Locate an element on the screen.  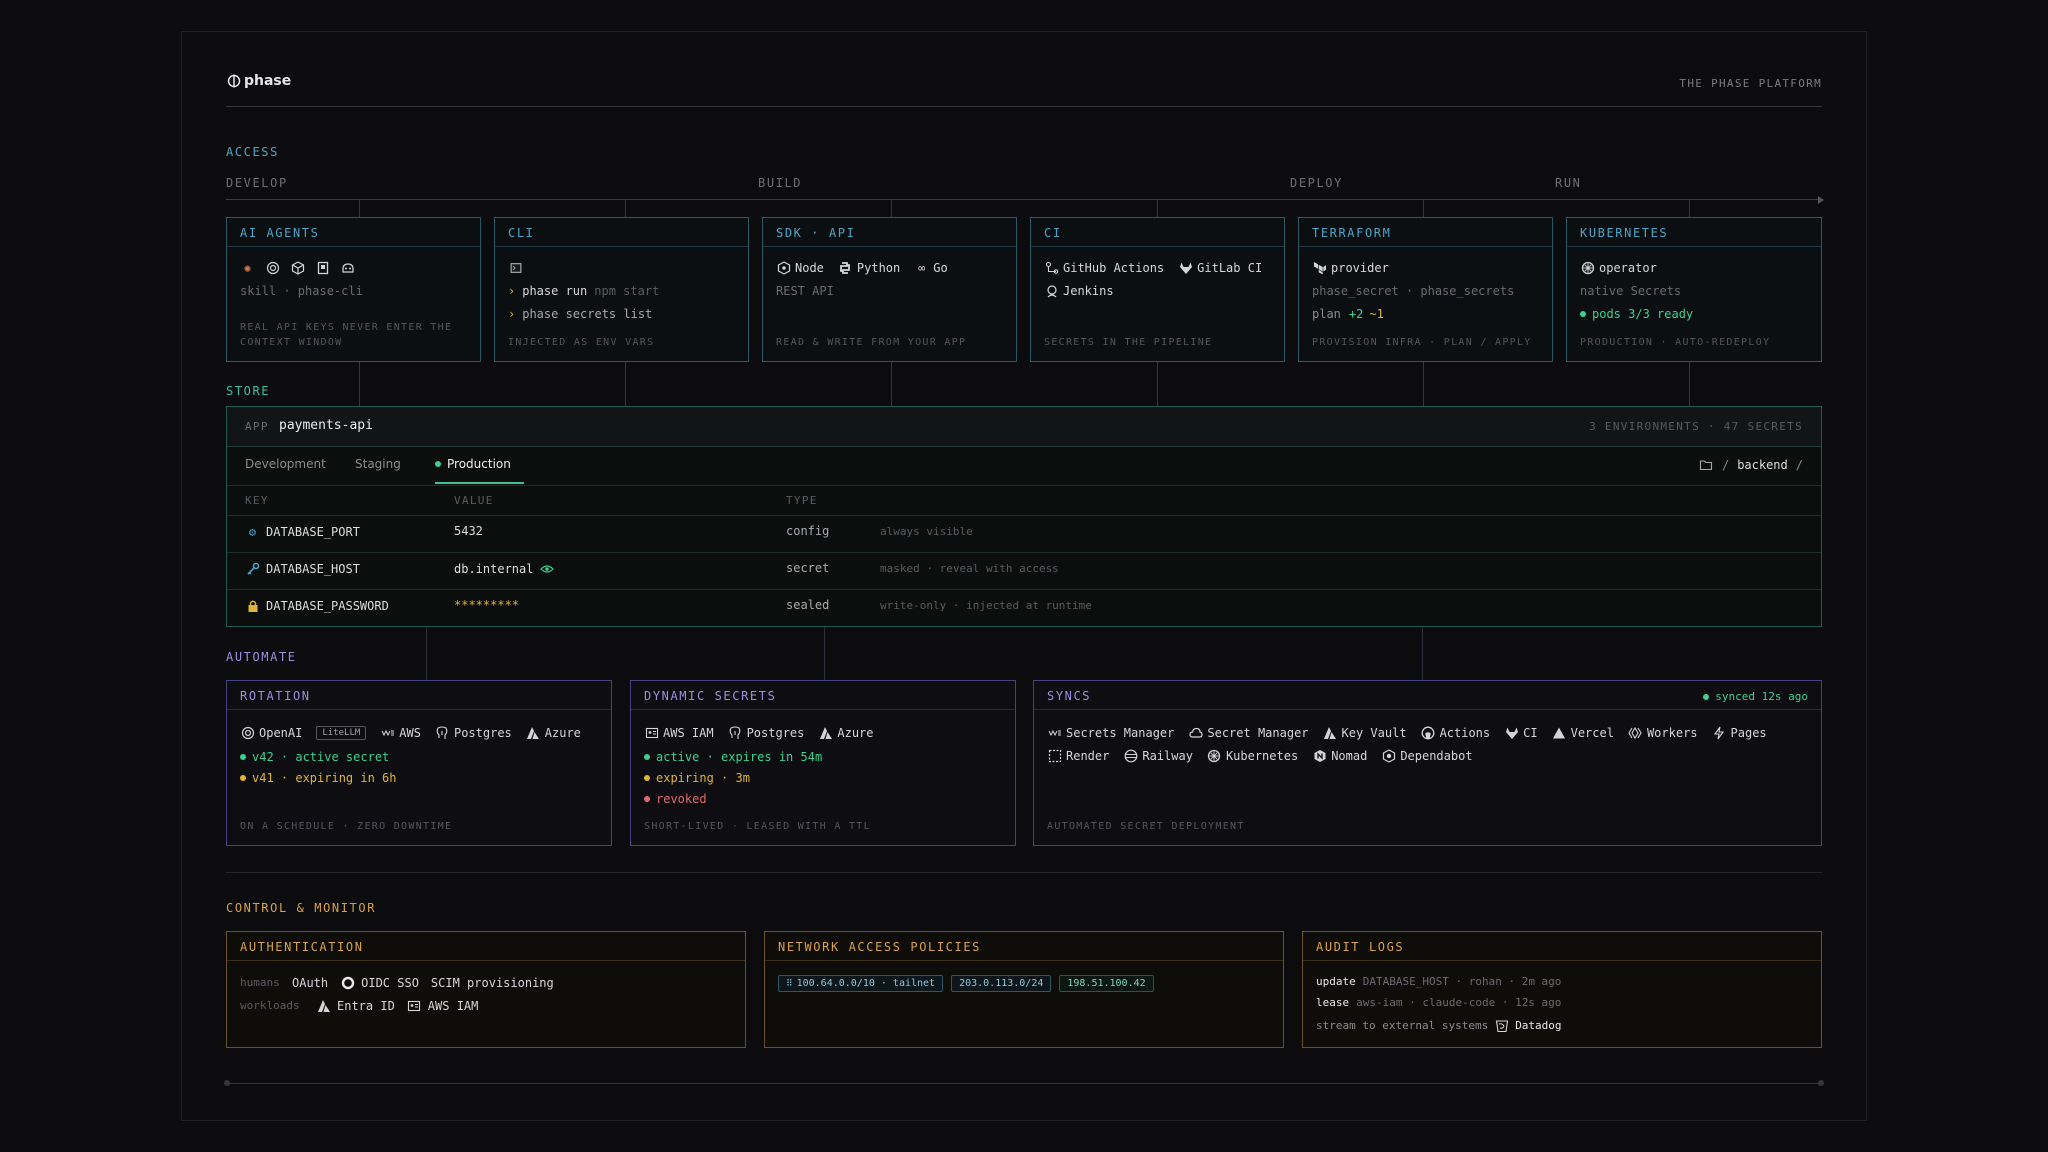
store-summary: 3 ENVIRONMENTS · 47 SECRETS is located at coordinates (1696, 426).